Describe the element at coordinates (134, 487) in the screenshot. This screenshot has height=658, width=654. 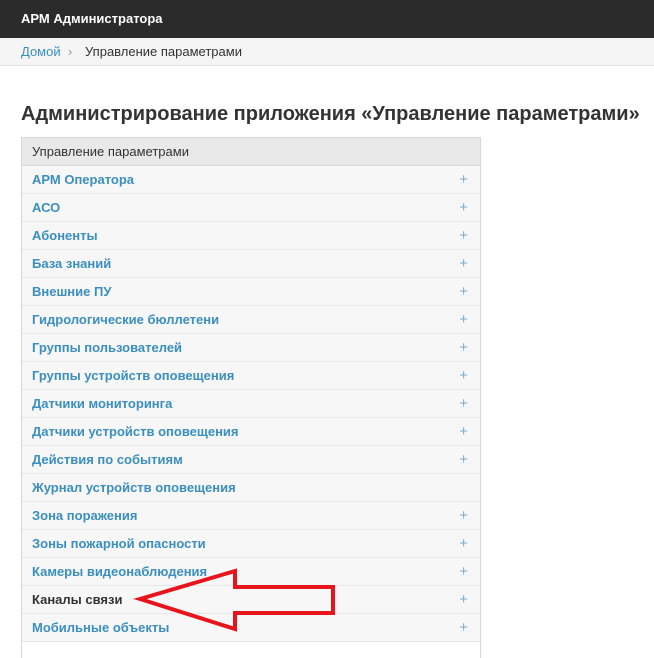
I see `model-link: Журнал устройств оповещения` at that location.